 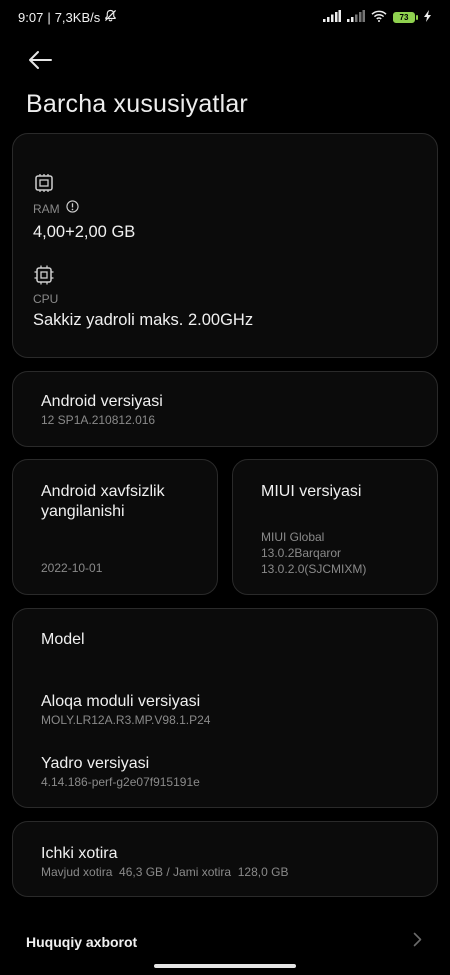 I want to click on kernel-value: 4.14.186-perf-g2e07f915191e, so click(x=120, y=782).